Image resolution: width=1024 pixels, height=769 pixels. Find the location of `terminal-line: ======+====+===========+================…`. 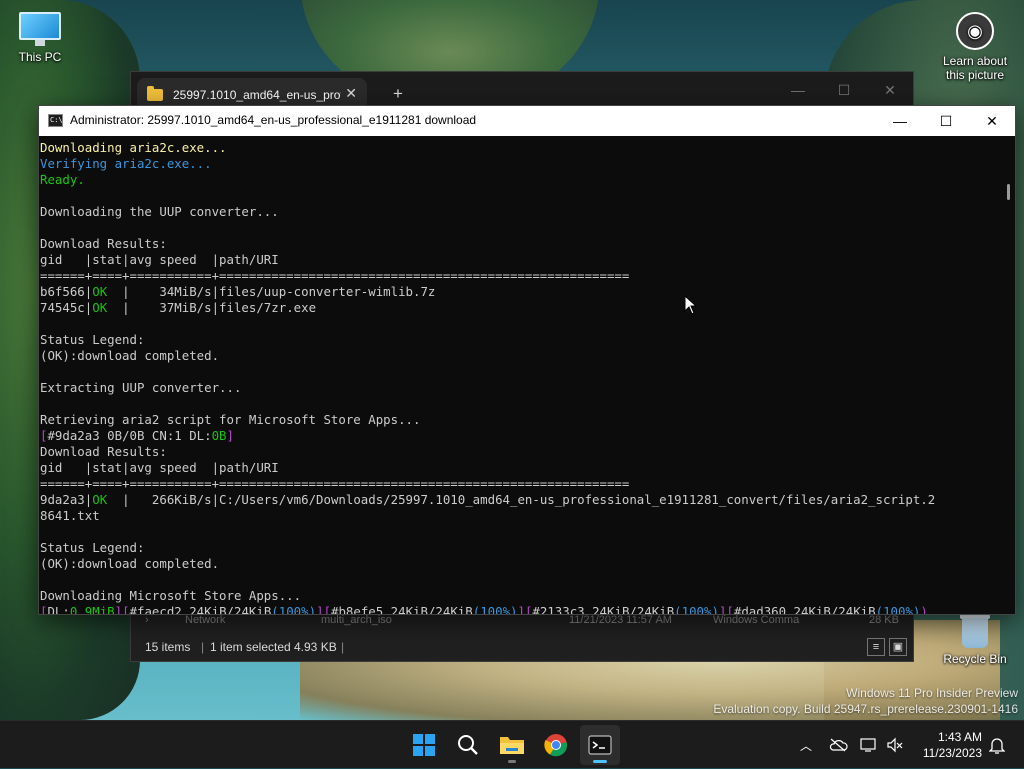

terminal-line: ======+====+===========+================… is located at coordinates (520, 276).